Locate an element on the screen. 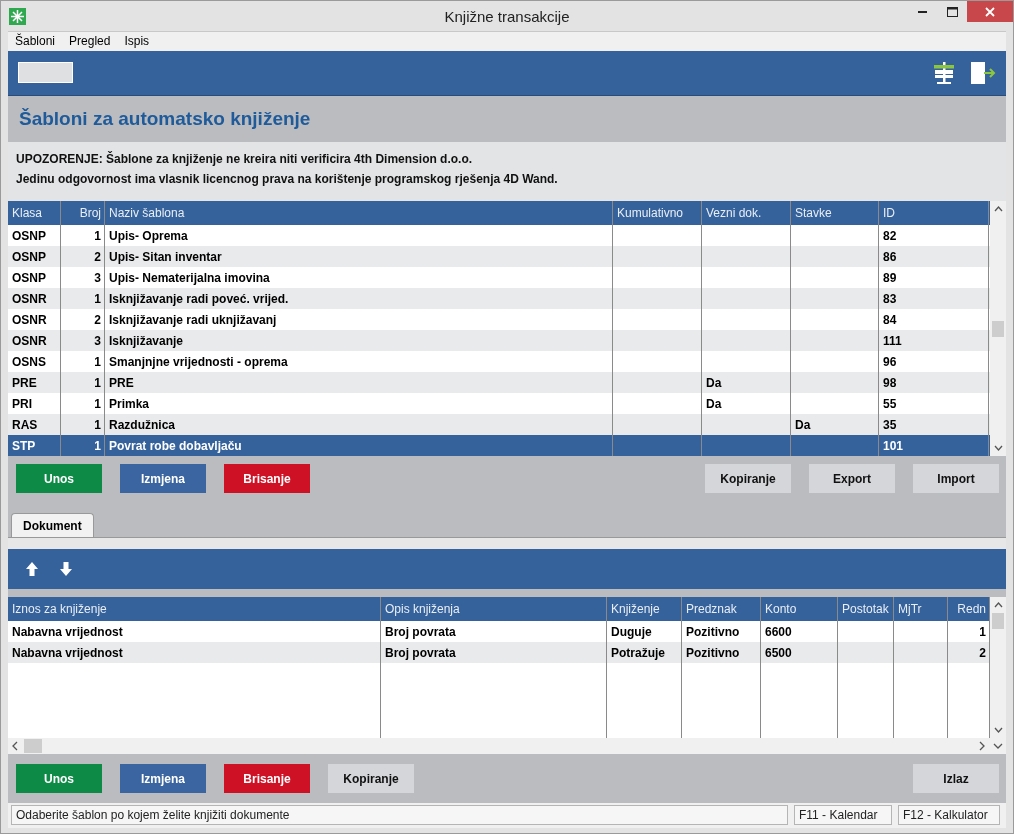 This screenshot has width=1014, height=834. table-cell: 2 is located at coordinates (97, 256).